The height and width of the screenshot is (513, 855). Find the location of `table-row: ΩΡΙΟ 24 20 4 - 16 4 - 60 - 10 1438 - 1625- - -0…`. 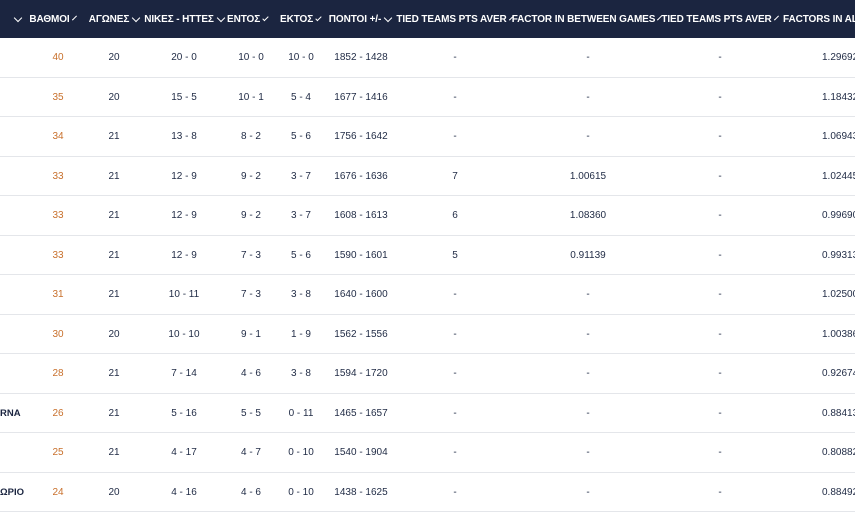

table-row: ΩΡΙΟ 24 20 4 - 16 4 - 60 - 10 1438 - 1625- - -0… is located at coordinates (427, 492).